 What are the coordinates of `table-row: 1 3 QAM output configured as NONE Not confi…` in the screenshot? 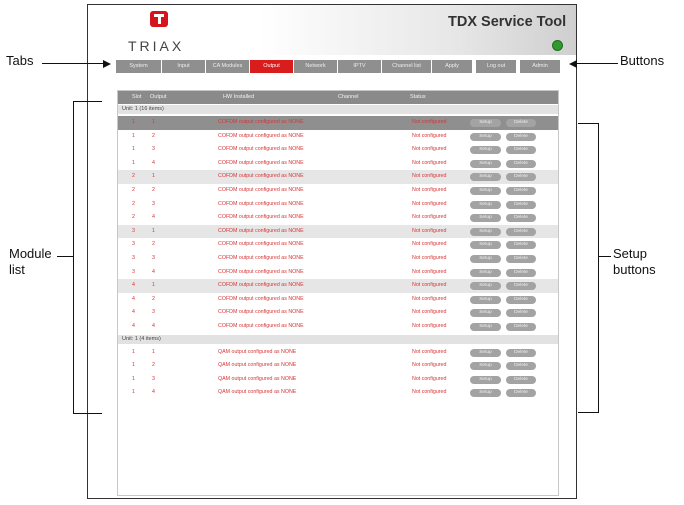 It's located at (338, 380).